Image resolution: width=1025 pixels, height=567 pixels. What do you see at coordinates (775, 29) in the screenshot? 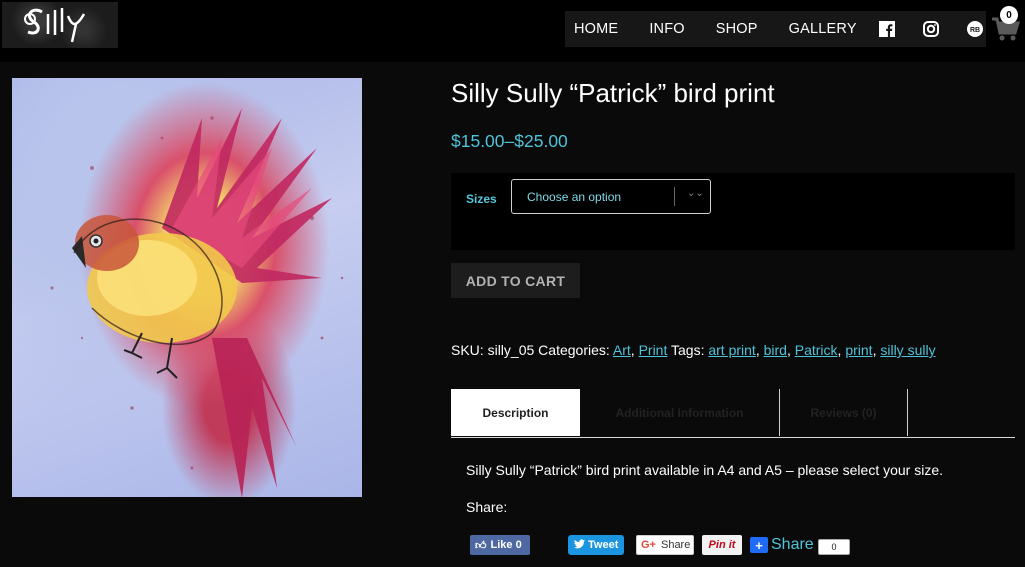
I see `main-nav: HOME INFO SHOP GALLERY RB` at bounding box center [775, 29].